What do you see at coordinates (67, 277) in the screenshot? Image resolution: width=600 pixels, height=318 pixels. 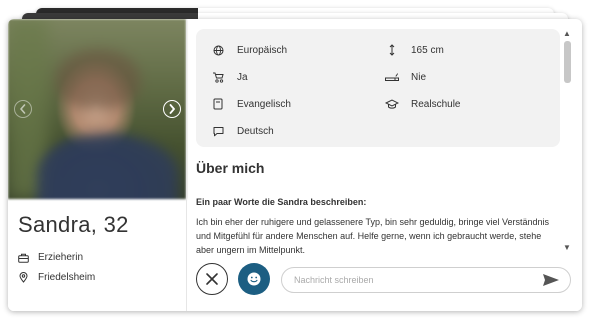 I see `location-text: Friedelsheim` at bounding box center [67, 277].